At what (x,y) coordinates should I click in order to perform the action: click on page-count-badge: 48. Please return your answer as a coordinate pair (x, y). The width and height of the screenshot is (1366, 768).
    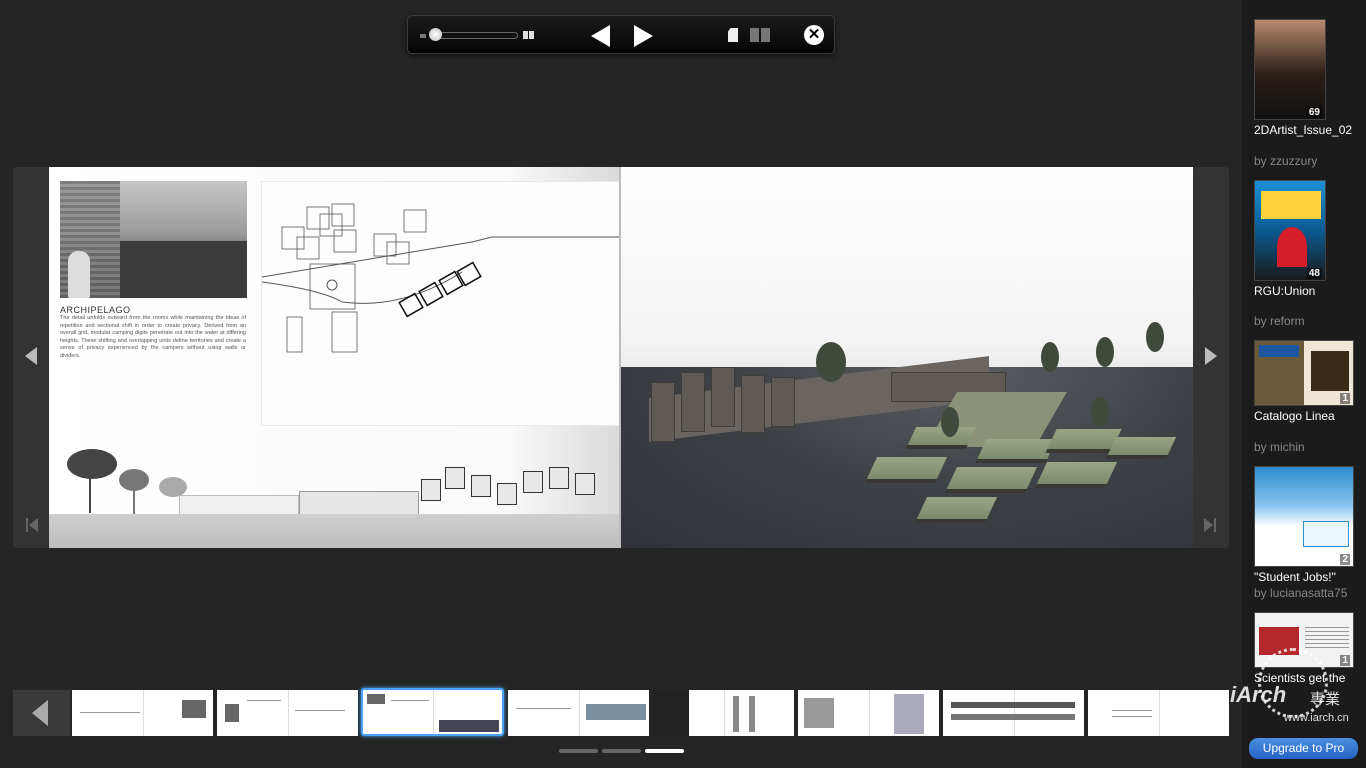
    Looking at the image, I should click on (1314, 273).